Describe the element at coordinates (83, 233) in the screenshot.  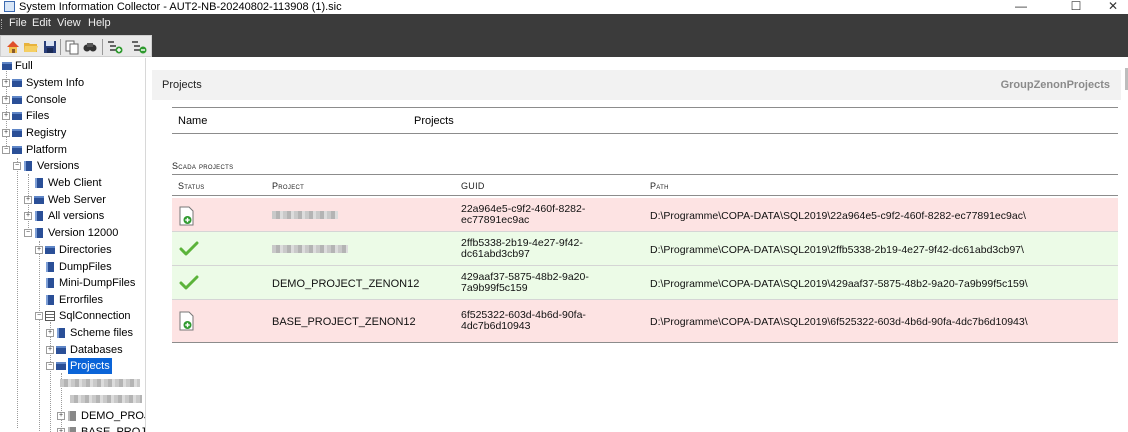
I see `tree-item-label: Version 12000` at that location.